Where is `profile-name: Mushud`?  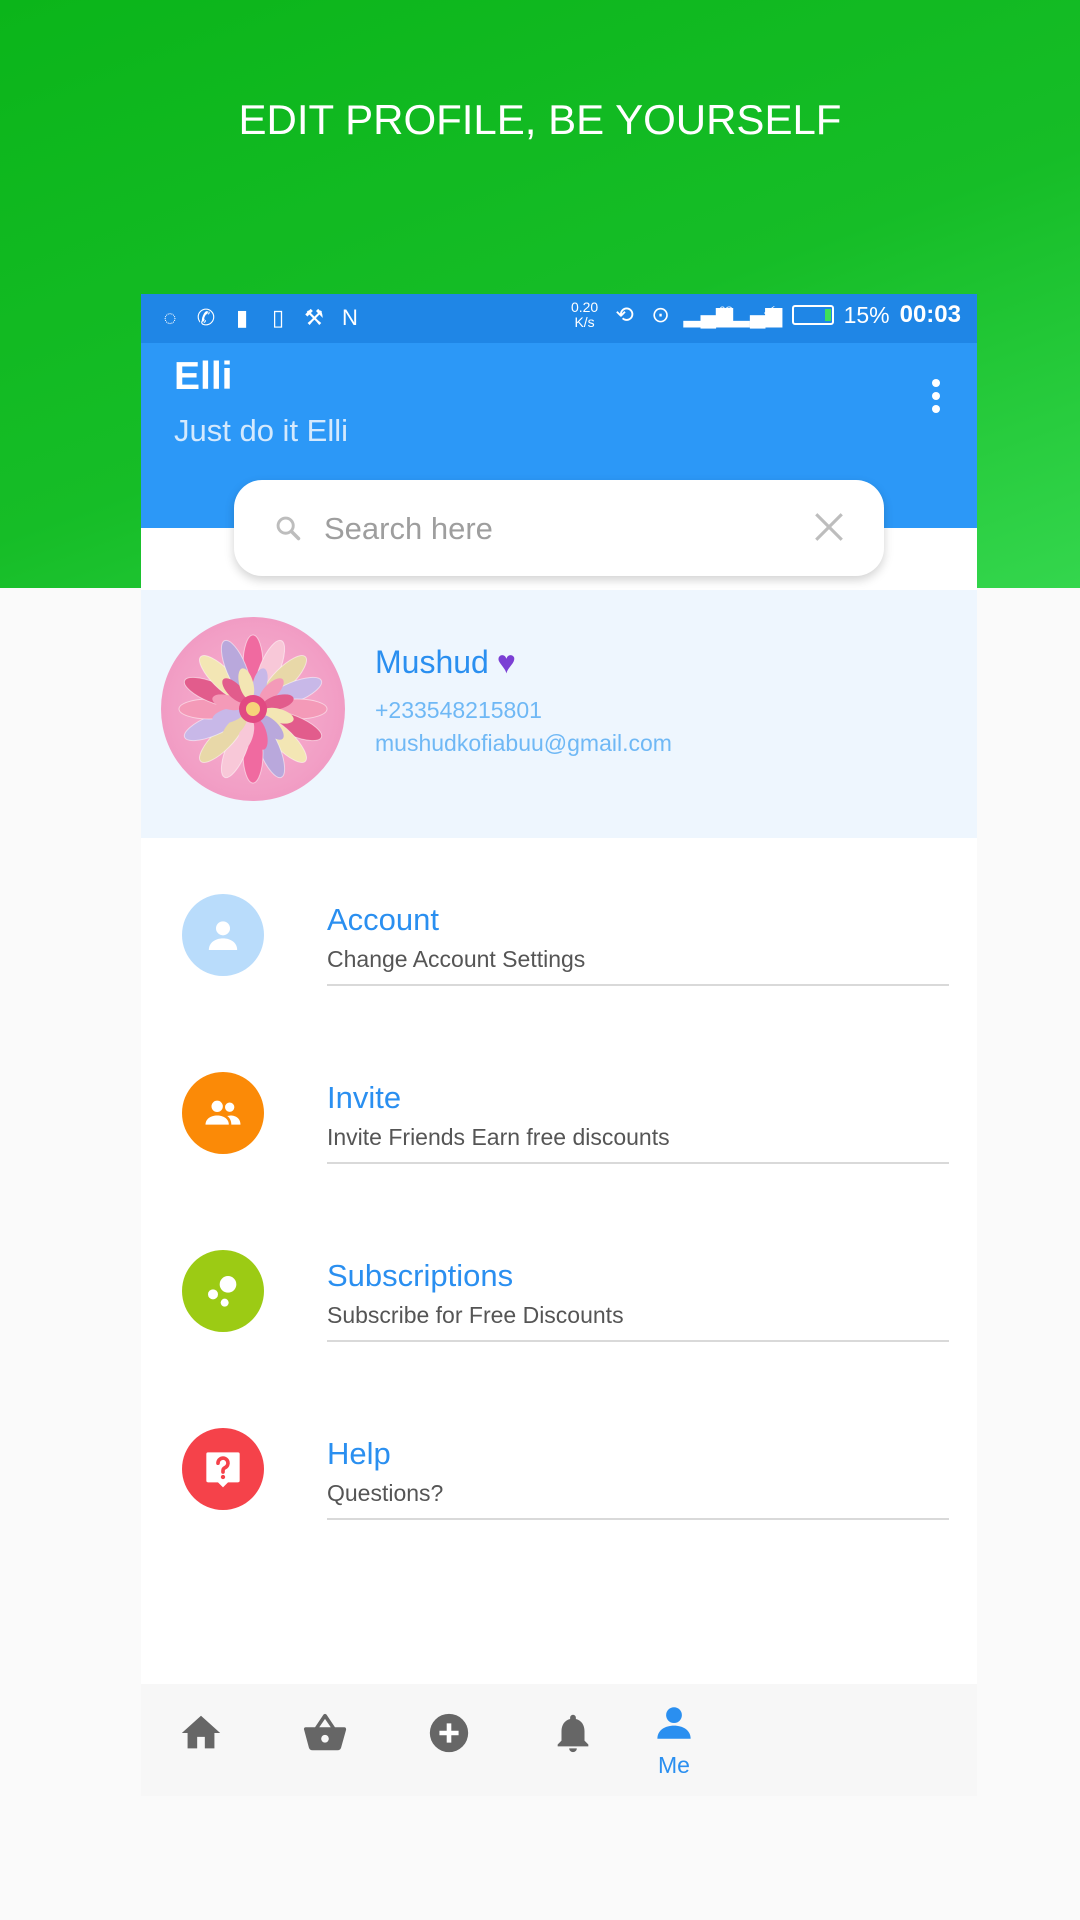 profile-name: Mushud is located at coordinates (432, 662).